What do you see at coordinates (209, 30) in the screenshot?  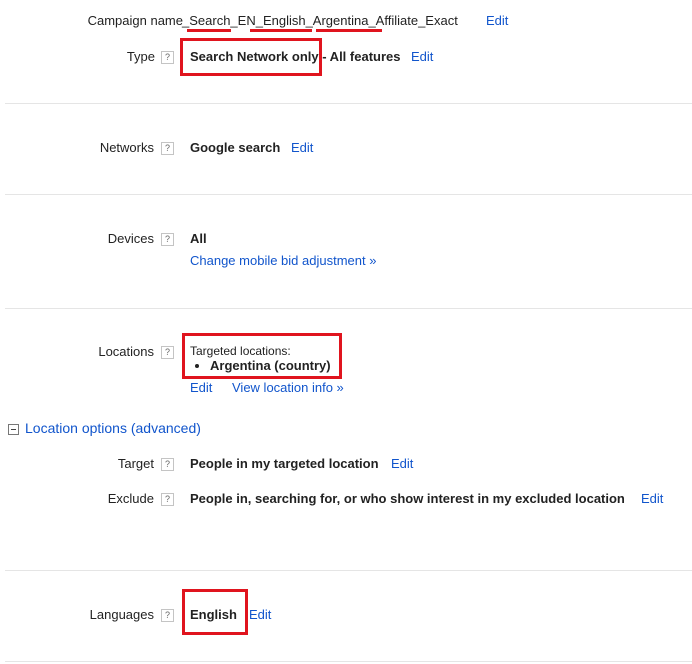 I see `highlight-underline-search` at bounding box center [209, 30].